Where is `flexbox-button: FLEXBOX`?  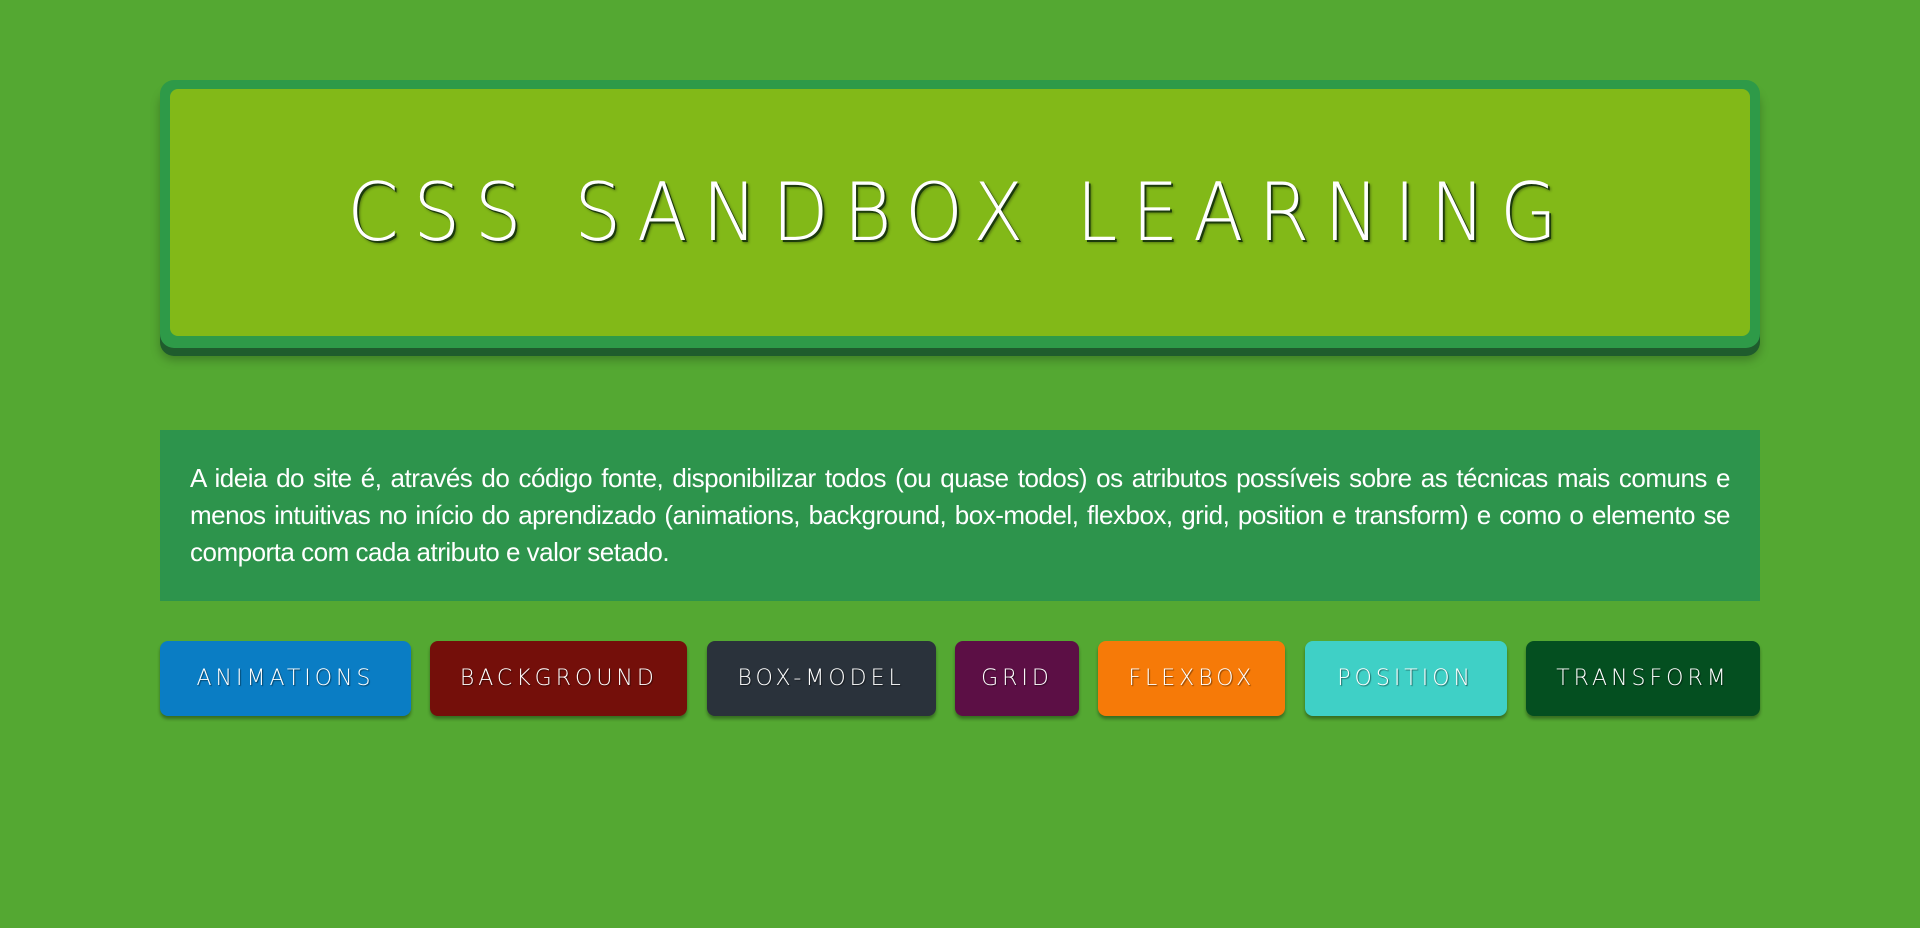 flexbox-button: FLEXBOX is located at coordinates (1192, 678).